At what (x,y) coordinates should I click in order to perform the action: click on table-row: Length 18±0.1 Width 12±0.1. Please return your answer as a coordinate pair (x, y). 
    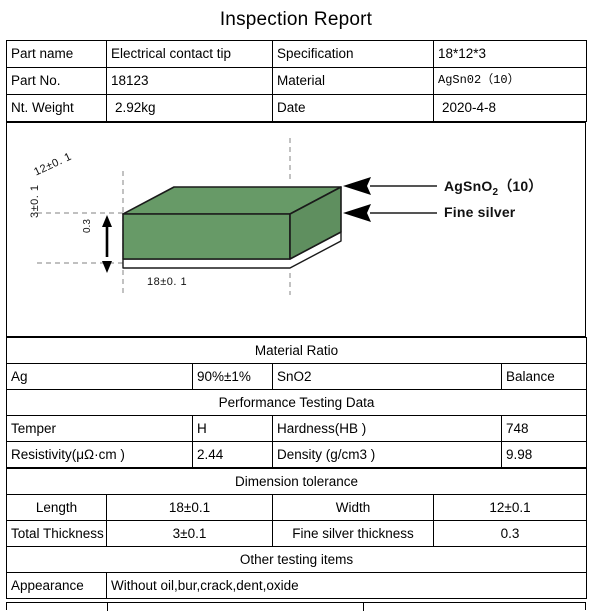
    Looking at the image, I should click on (296, 507).